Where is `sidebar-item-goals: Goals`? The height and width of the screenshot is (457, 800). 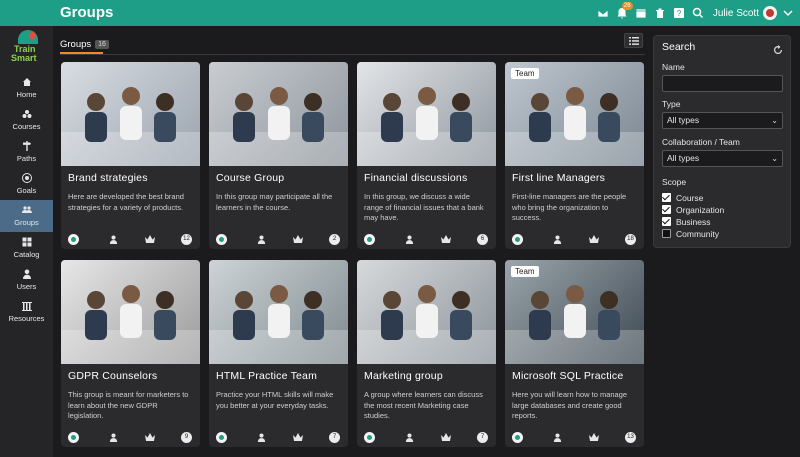 sidebar-item-goals: Goals is located at coordinates (26, 184).